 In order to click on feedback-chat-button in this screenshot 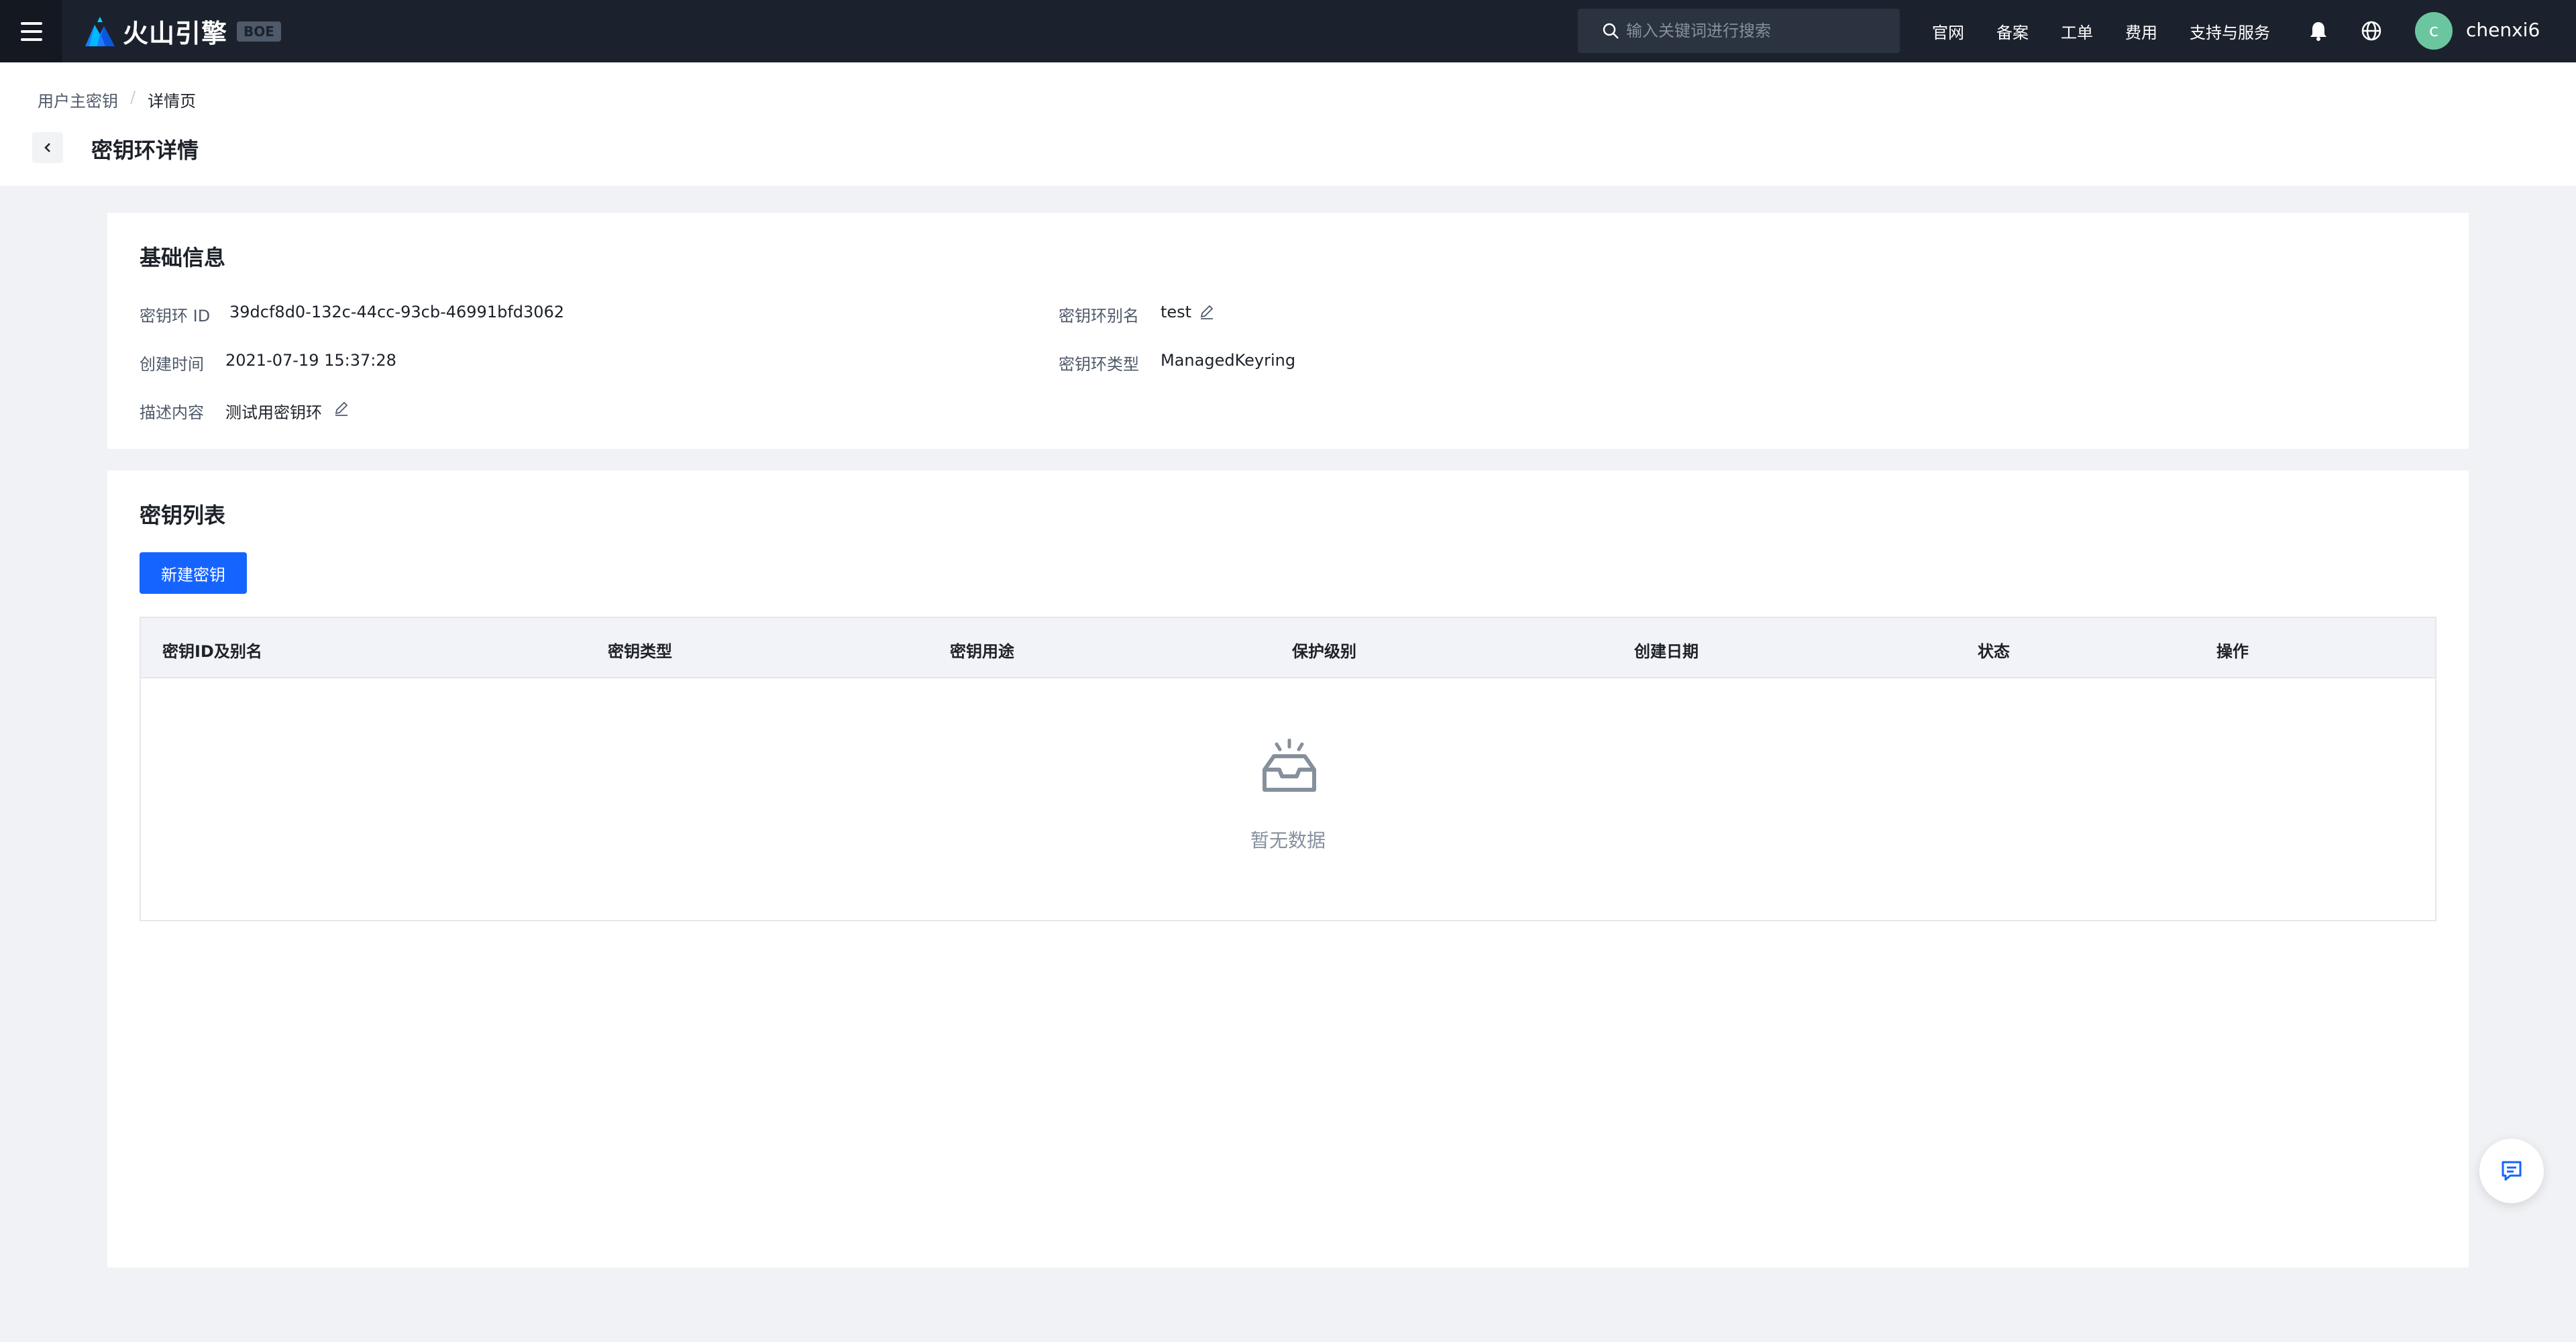, I will do `click(2511, 1171)`.